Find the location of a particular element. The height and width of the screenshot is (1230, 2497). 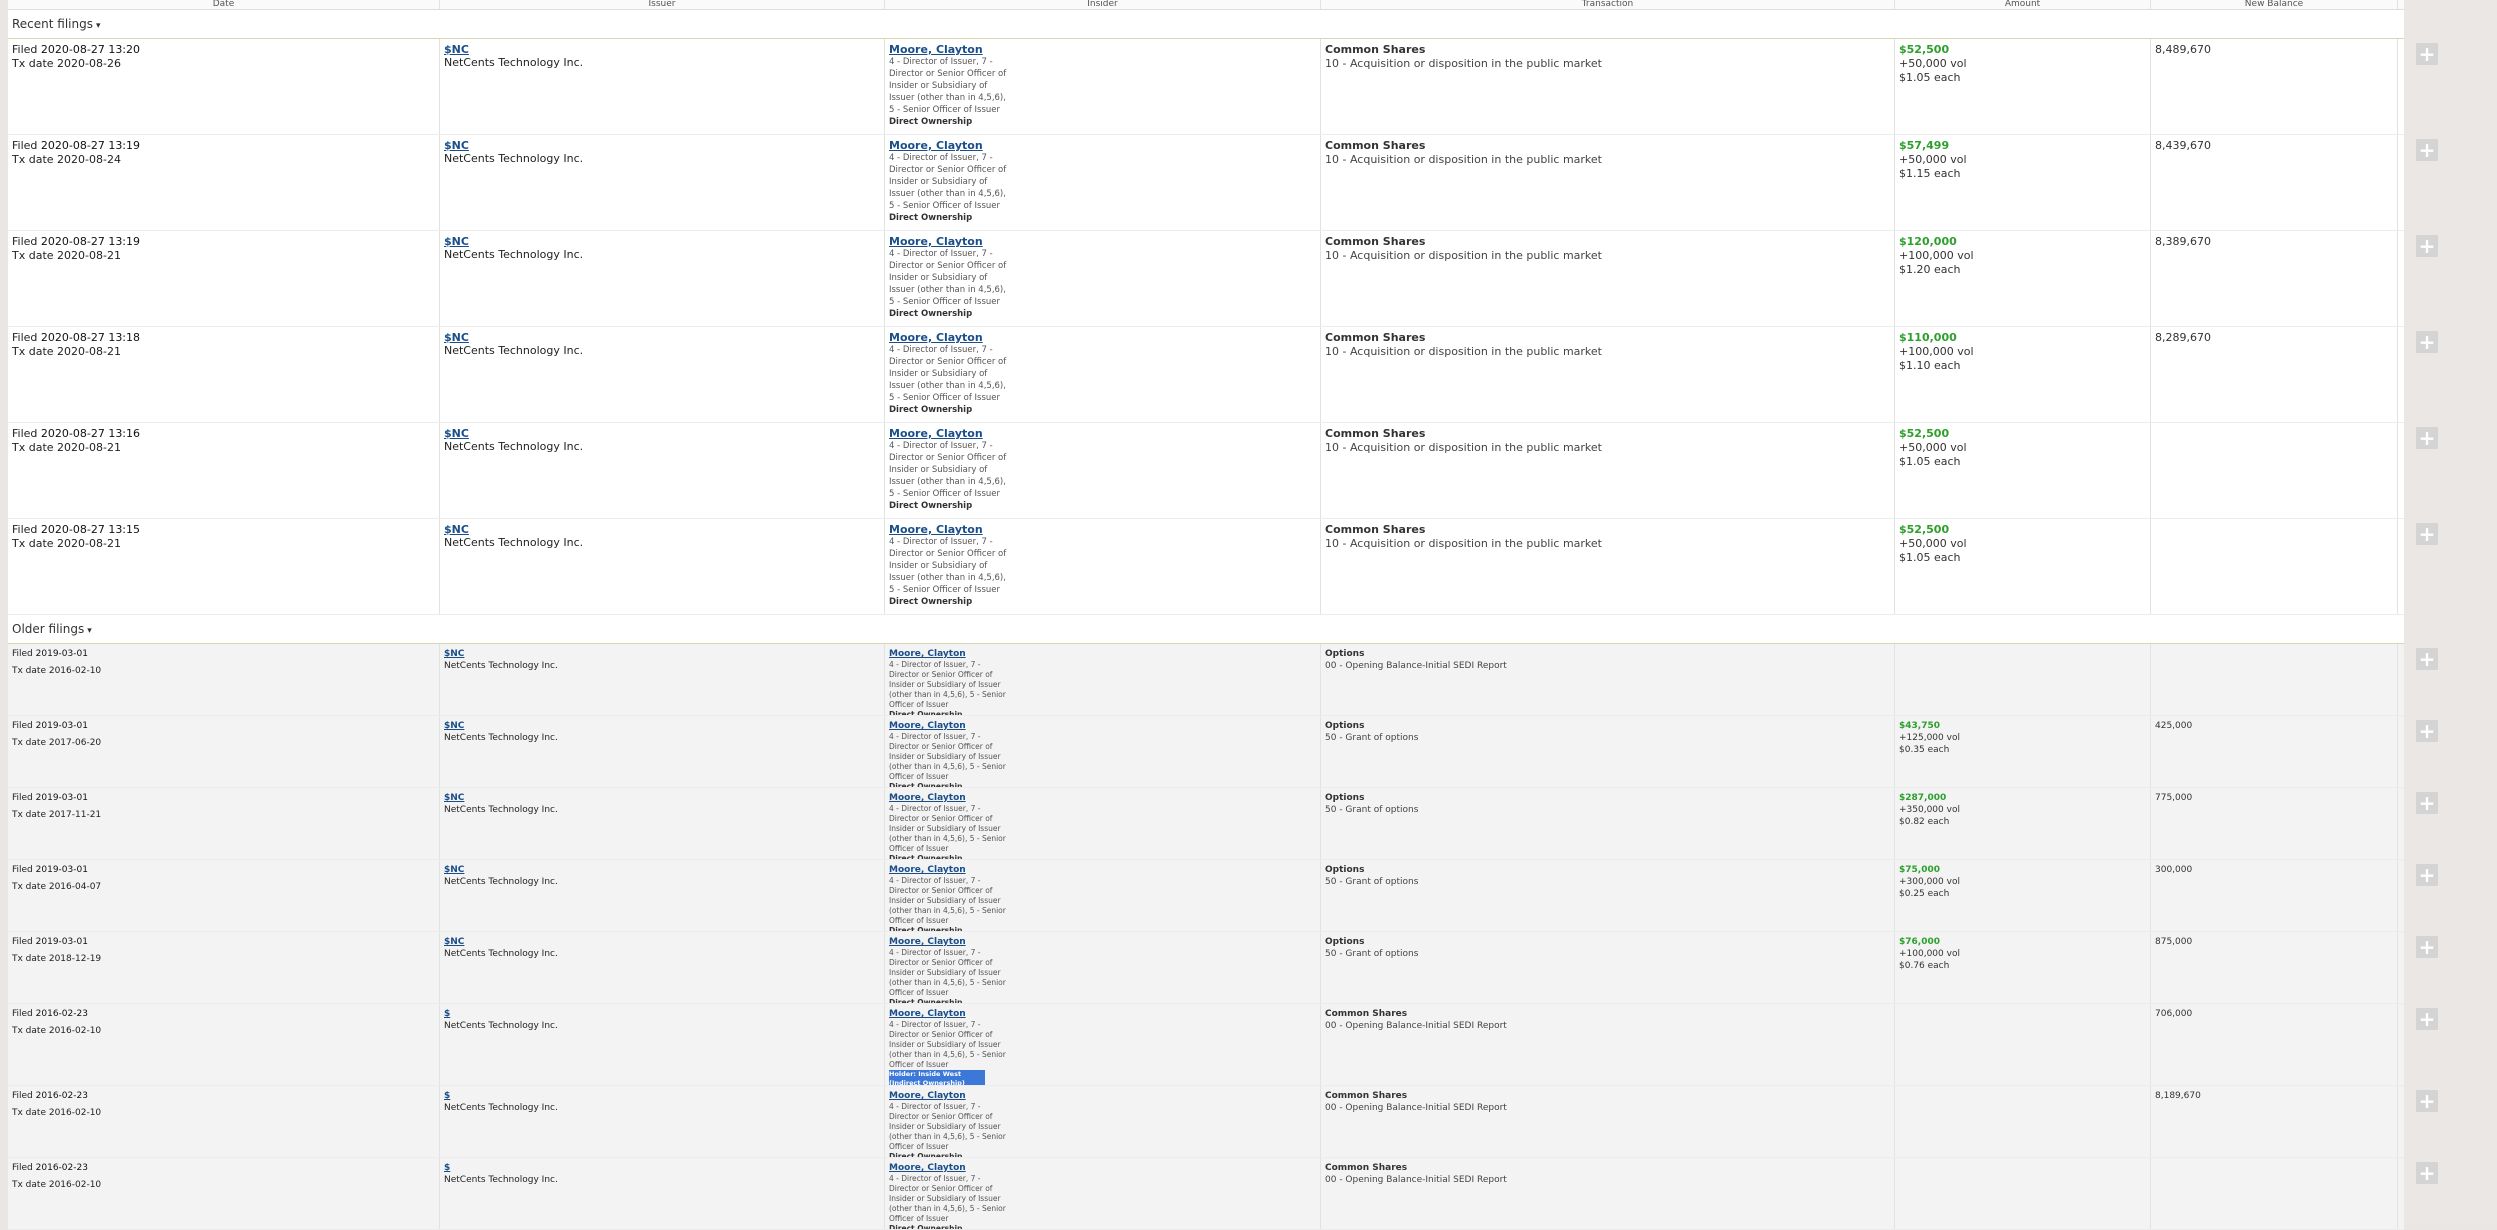

amount-price-each: $1.15 each is located at coordinates (1930, 173).